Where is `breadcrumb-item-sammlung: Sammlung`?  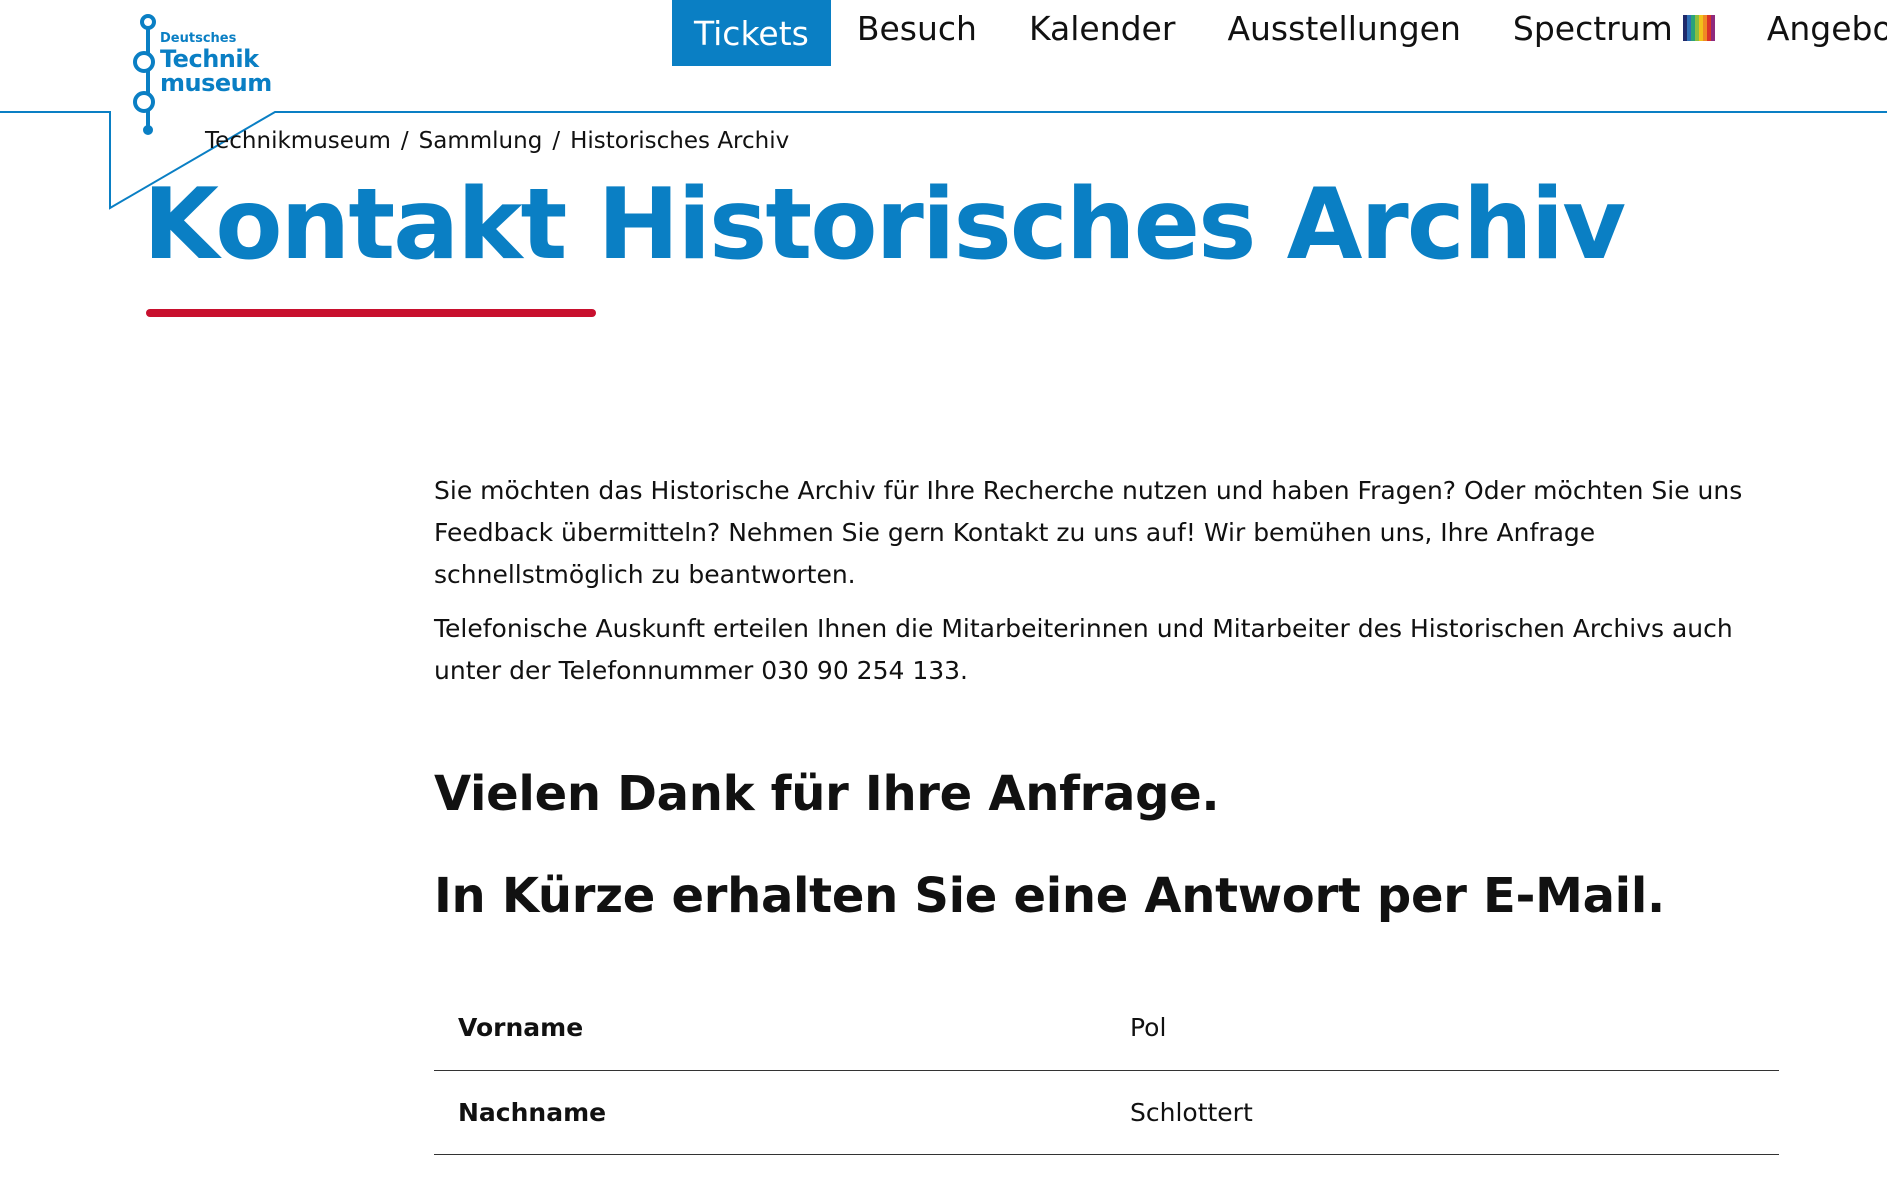 breadcrumb-item-sammlung: Sammlung is located at coordinates (481, 141).